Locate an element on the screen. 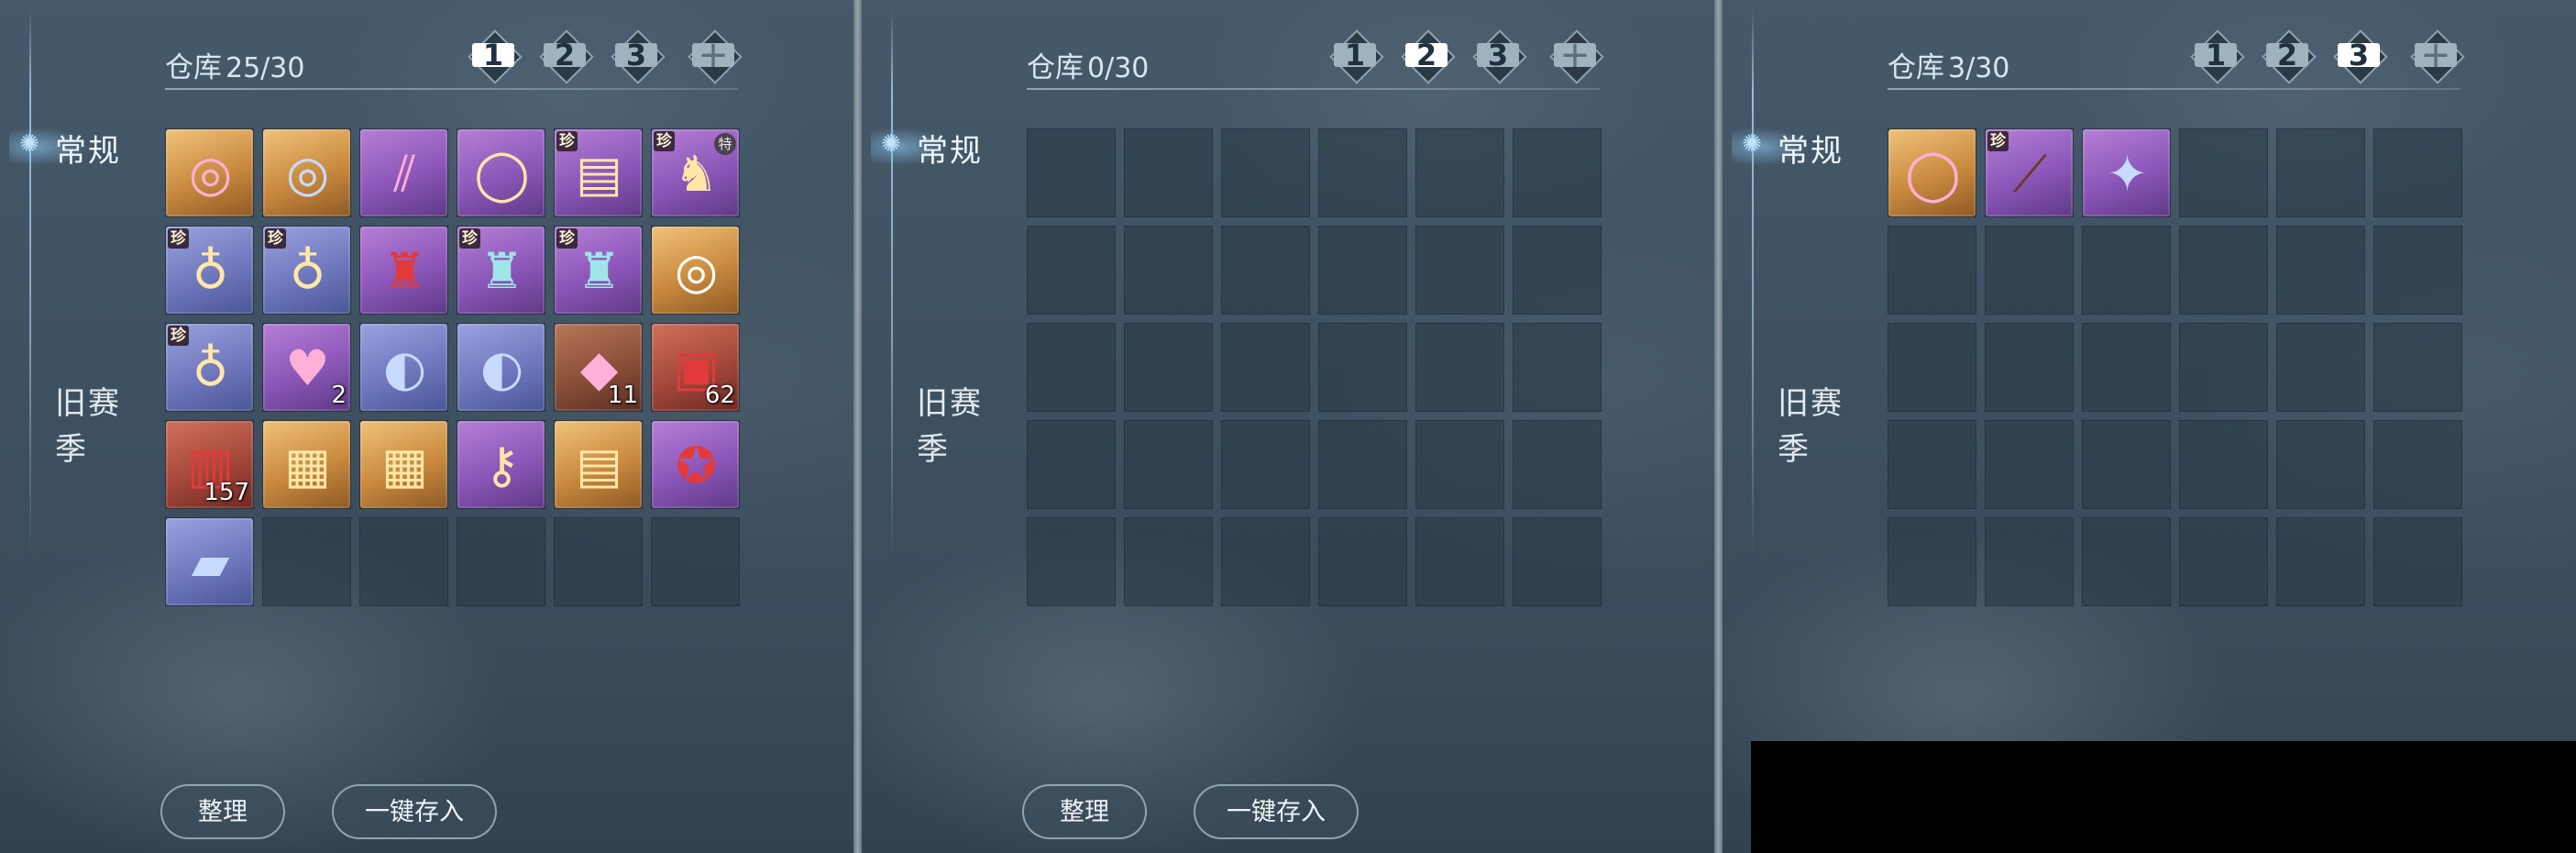  inventory-item: ♥ 2 is located at coordinates (306, 368).